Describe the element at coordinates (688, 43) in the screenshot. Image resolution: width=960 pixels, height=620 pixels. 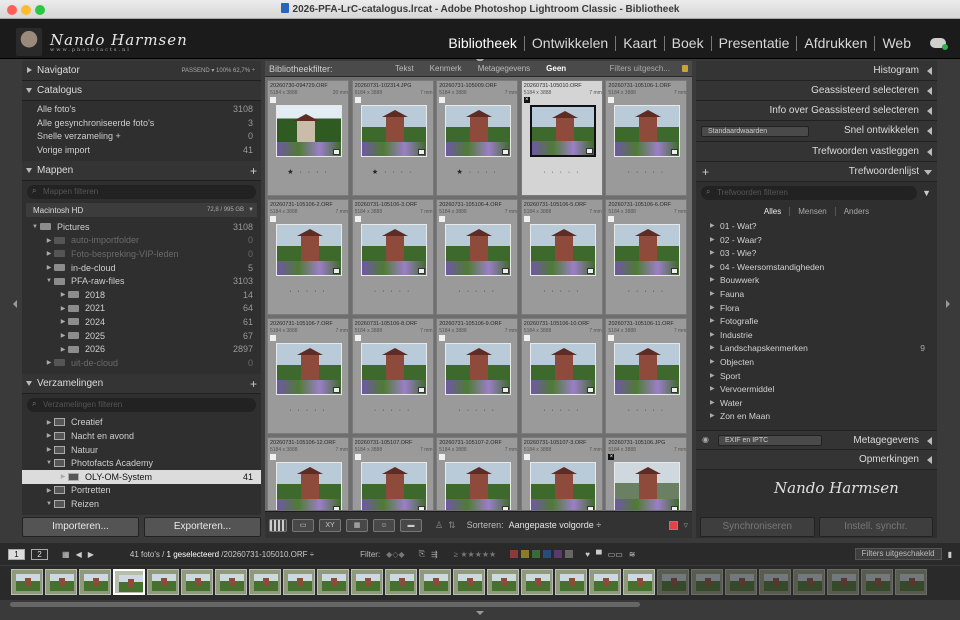
I see `module-boek: Boek` at that location.